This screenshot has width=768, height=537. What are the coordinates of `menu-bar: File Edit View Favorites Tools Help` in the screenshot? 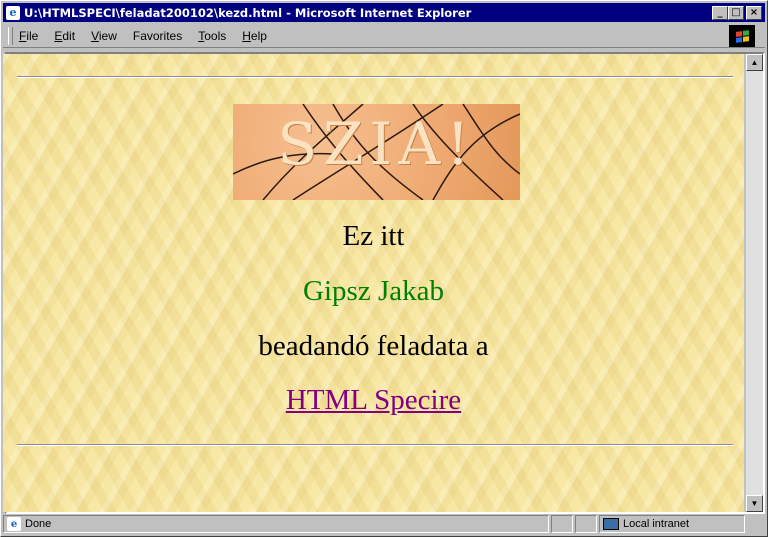 It's located at (384, 36).